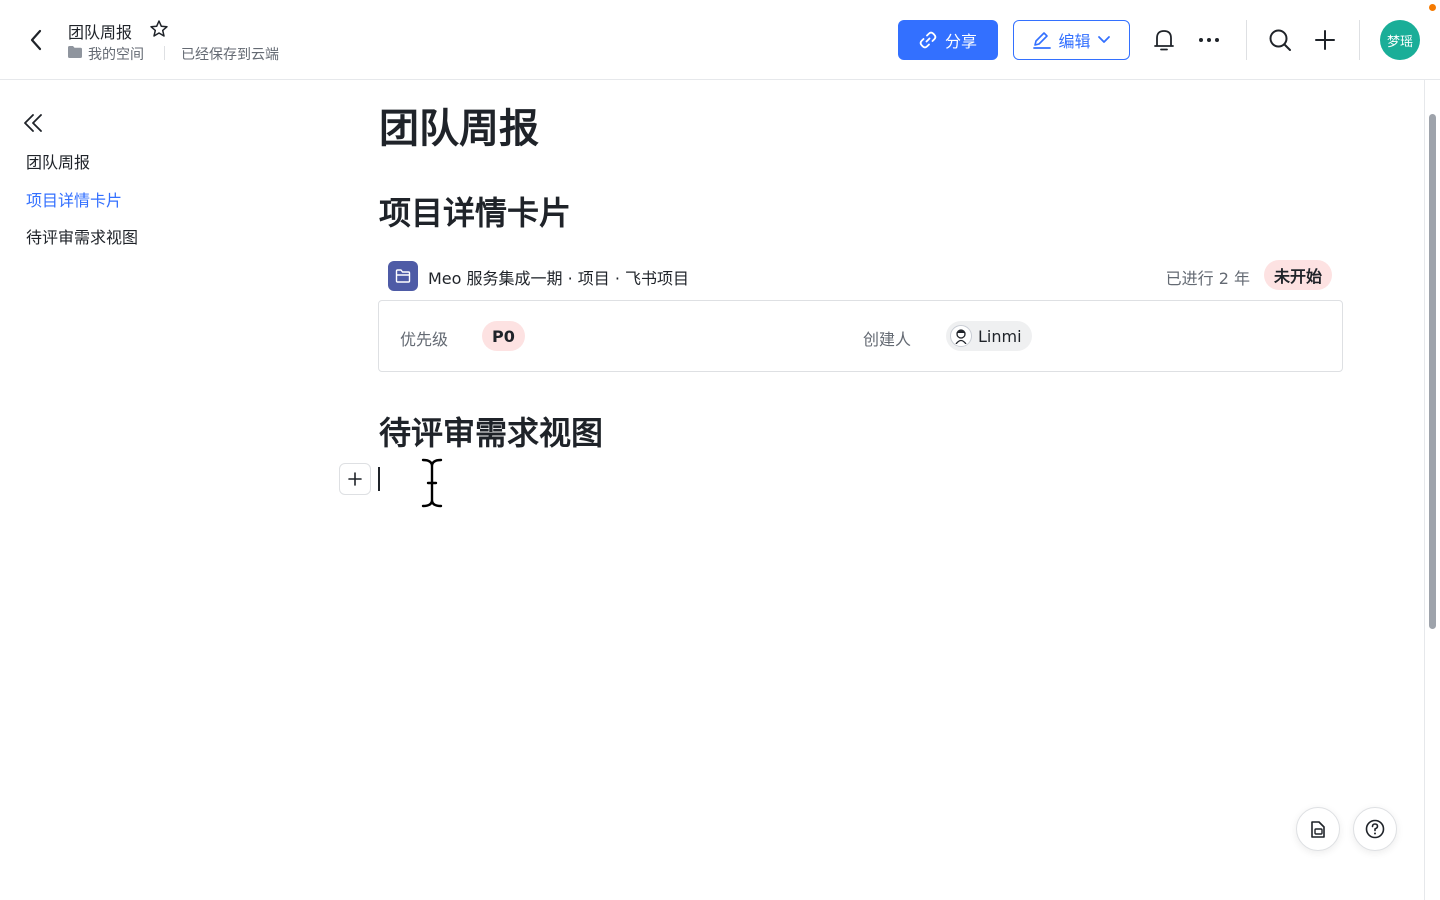 The width and height of the screenshot is (1440, 900). I want to click on collapse-outline-button, so click(34, 123).